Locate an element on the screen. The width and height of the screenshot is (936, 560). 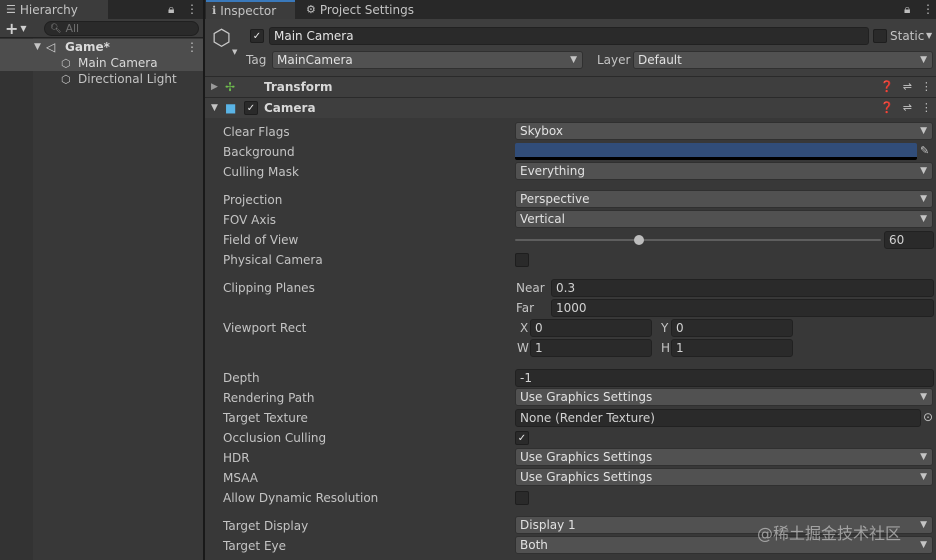
hierarchy-search: 🔍︎ All is located at coordinates (121, 28).